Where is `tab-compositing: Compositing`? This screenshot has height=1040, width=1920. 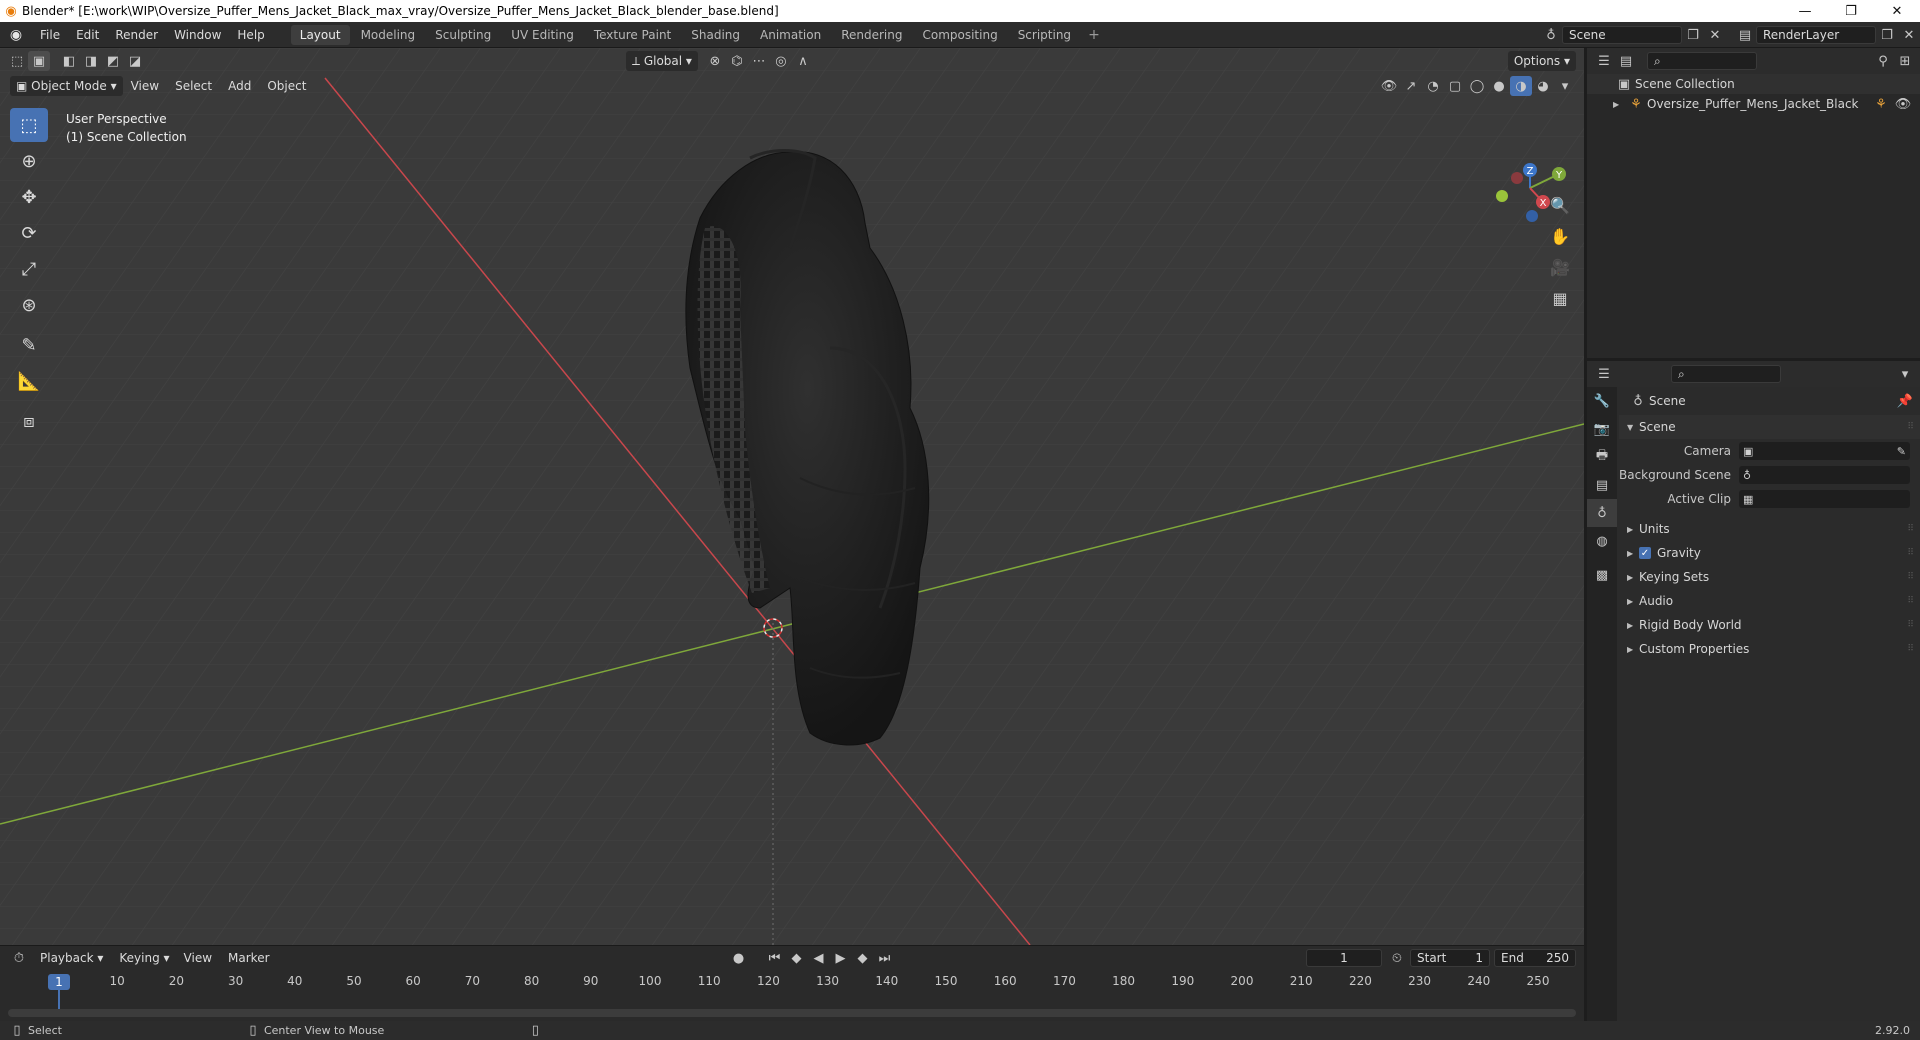 tab-compositing: Compositing is located at coordinates (959, 35).